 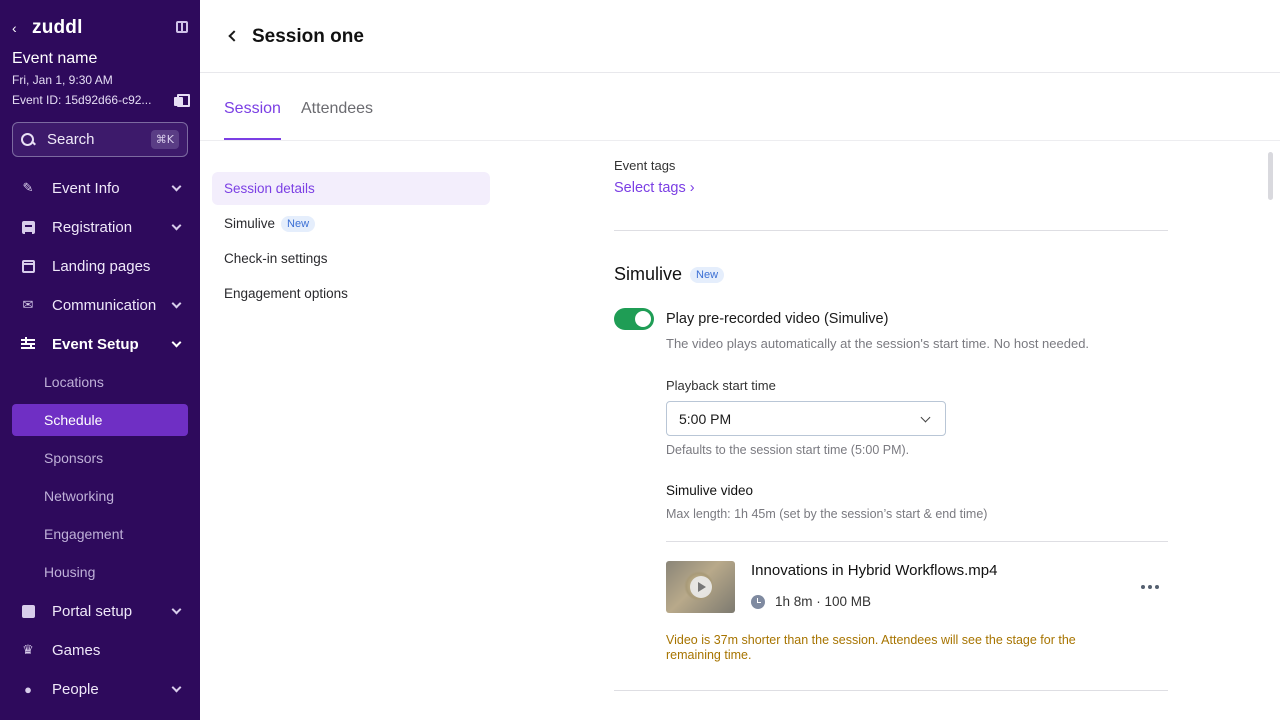 I want to click on toggle-label: Play pre-recorded video (Simulive), so click(x=777, y=319).